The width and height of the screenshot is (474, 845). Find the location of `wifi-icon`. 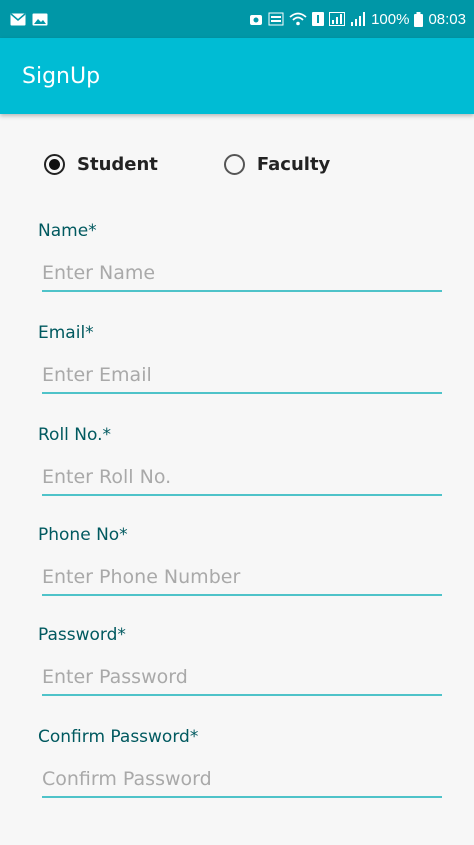

wifi-icon is located at coordinates (298, 19).